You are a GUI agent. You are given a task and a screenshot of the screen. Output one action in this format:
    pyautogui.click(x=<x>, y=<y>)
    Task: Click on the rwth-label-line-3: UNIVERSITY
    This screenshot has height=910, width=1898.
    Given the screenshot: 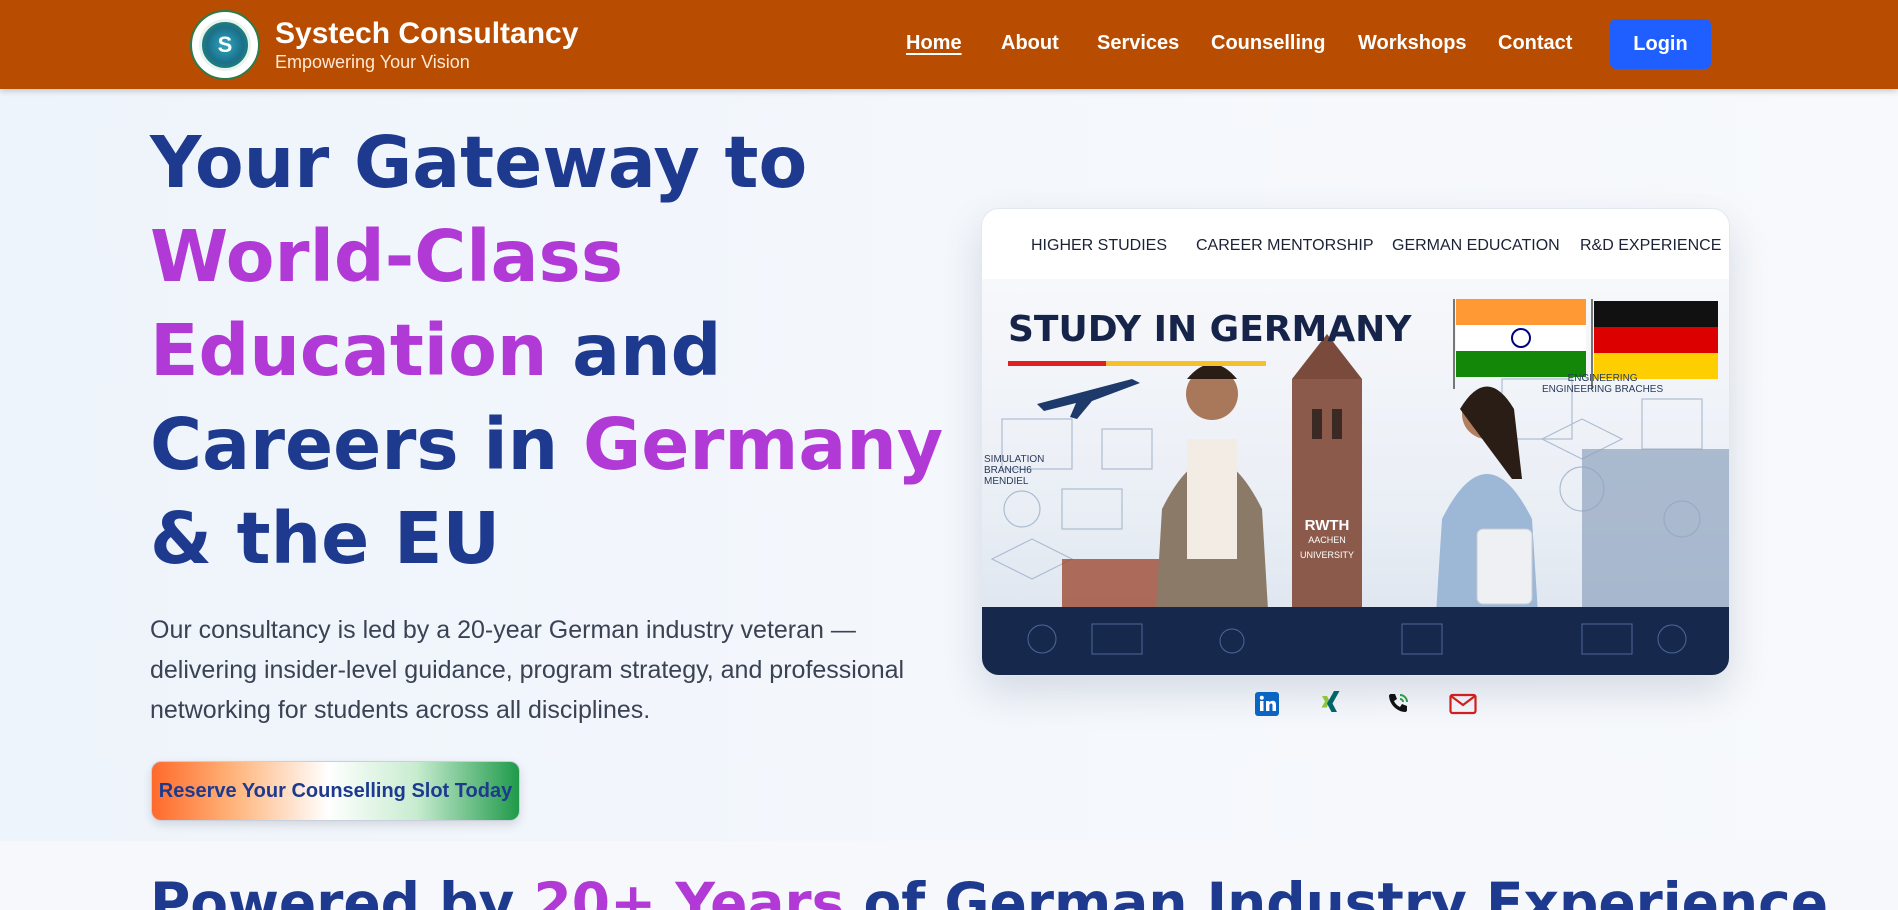 What is the action you would take?
    pyautogui.click(x=1327, y=555)
    